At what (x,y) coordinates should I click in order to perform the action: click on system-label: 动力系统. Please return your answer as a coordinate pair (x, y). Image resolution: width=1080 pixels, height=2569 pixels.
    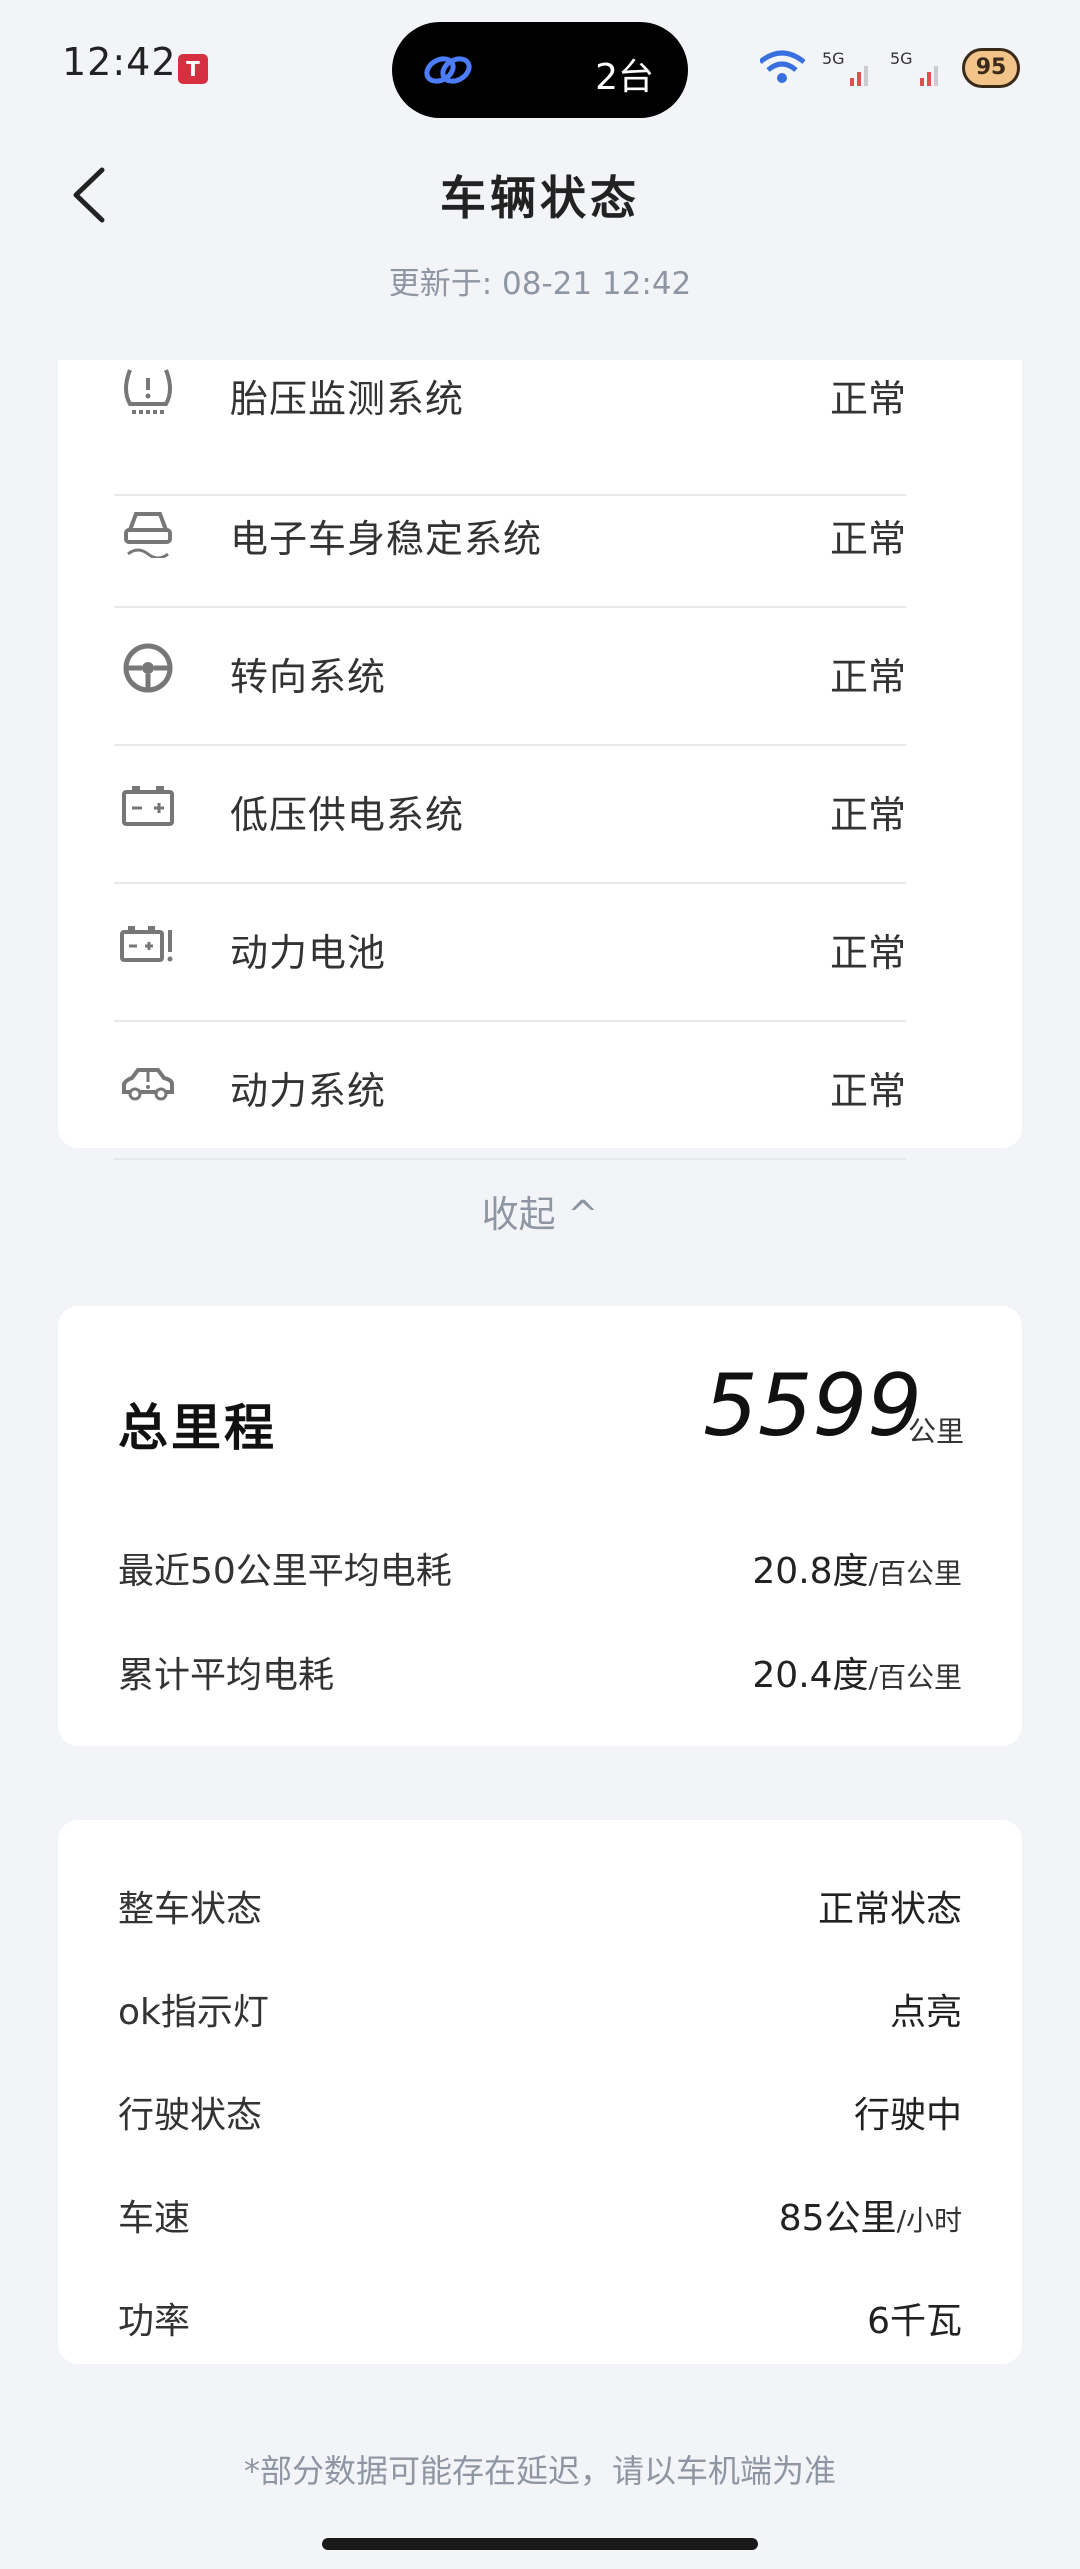
    Looking at the image, I should click on (308, 1091).